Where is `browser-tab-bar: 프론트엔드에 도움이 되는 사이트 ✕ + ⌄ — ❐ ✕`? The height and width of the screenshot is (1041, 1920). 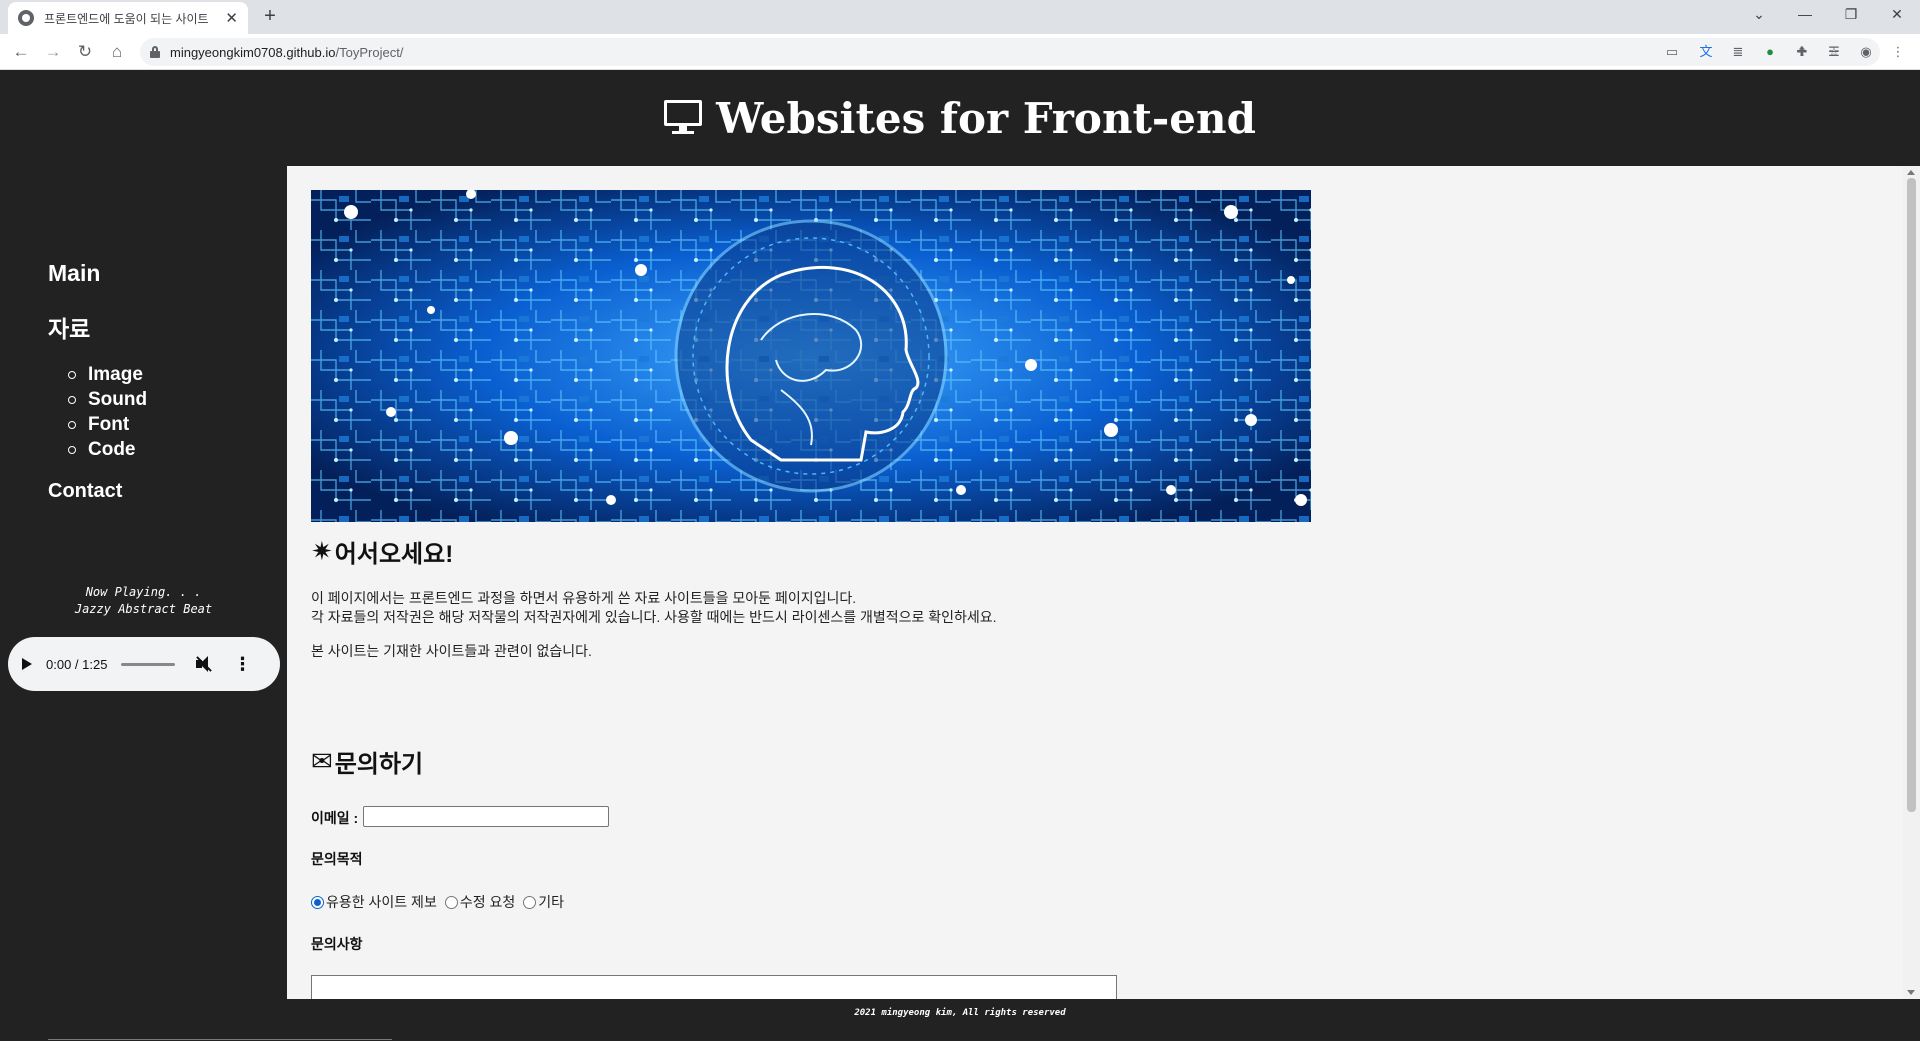 browser-tab-bar: 프론트엔드에 도움이 되는 사이트 ✕ + ⌄ — ❐ ✕ is located at coordinates (960, 17).